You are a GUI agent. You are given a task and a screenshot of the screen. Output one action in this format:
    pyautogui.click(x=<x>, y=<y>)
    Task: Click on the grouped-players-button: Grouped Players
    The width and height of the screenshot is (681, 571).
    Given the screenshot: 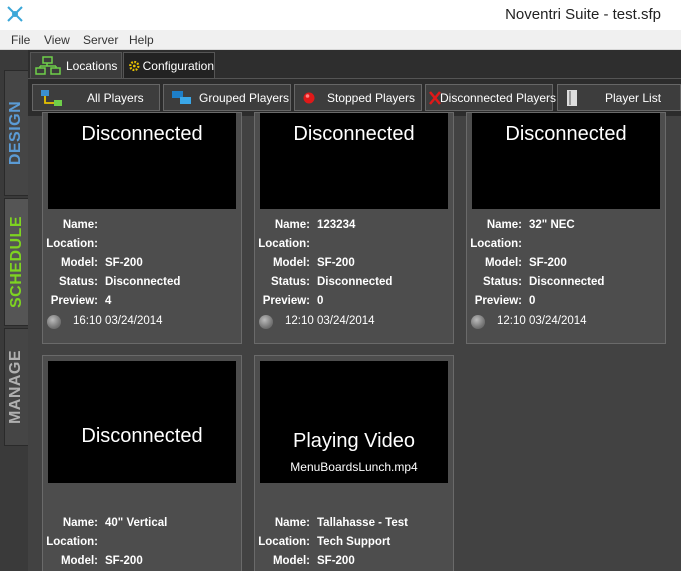 What is the action you would take?
    pyautogui.click(x=227, y=97)
    